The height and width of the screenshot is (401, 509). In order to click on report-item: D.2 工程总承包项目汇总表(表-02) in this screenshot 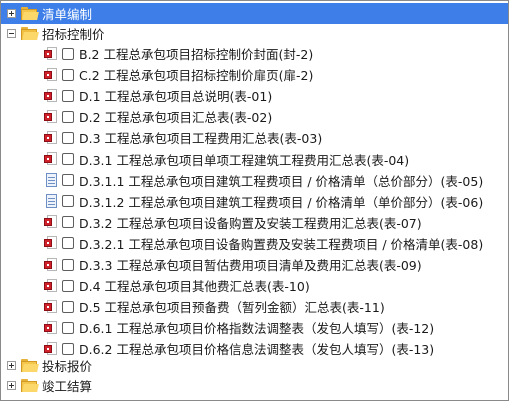, I will do `click(254, 116)`.